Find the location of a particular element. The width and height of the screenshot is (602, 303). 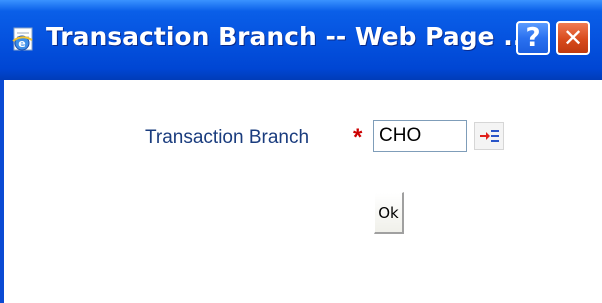

close-button: ✕ is located at coordinates (573, 38).